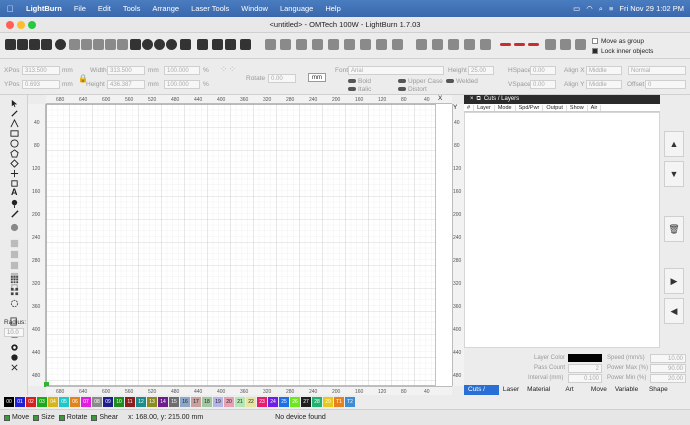 The height and width of the screenshot is (425, 690). I want to click on minimize-window-icon, so click(21, 25).